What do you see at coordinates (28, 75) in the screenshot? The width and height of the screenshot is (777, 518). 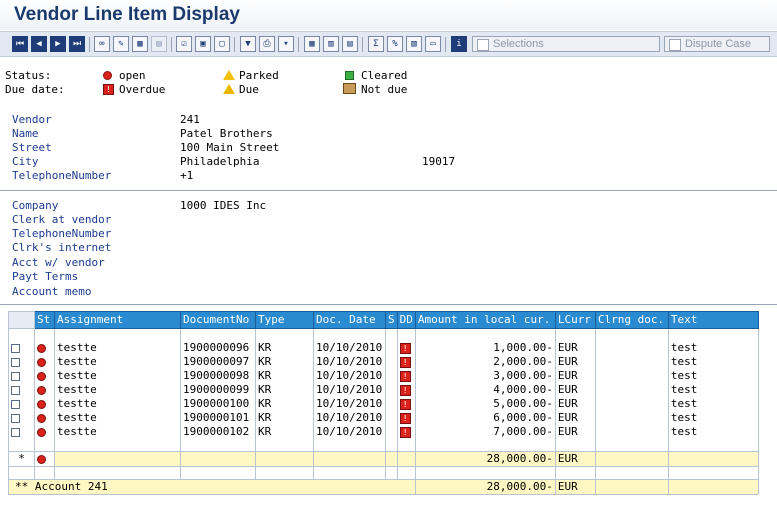 I see `legend-status-label: Status:` at bounding box center [28, 75].